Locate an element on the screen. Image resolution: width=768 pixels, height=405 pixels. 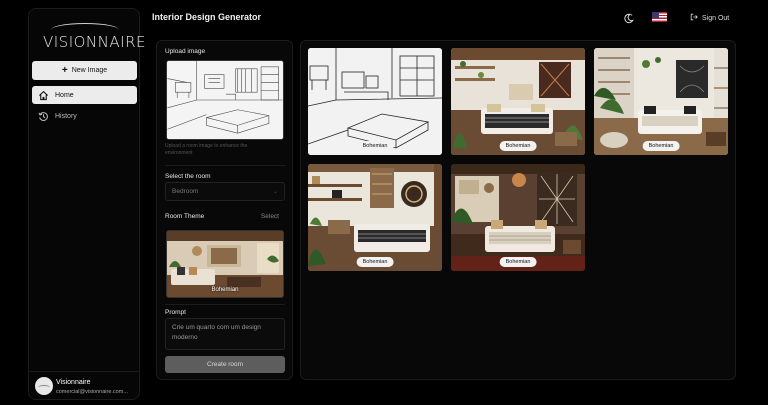
theme-label: Room Theme is located at coordinates (185, 216).